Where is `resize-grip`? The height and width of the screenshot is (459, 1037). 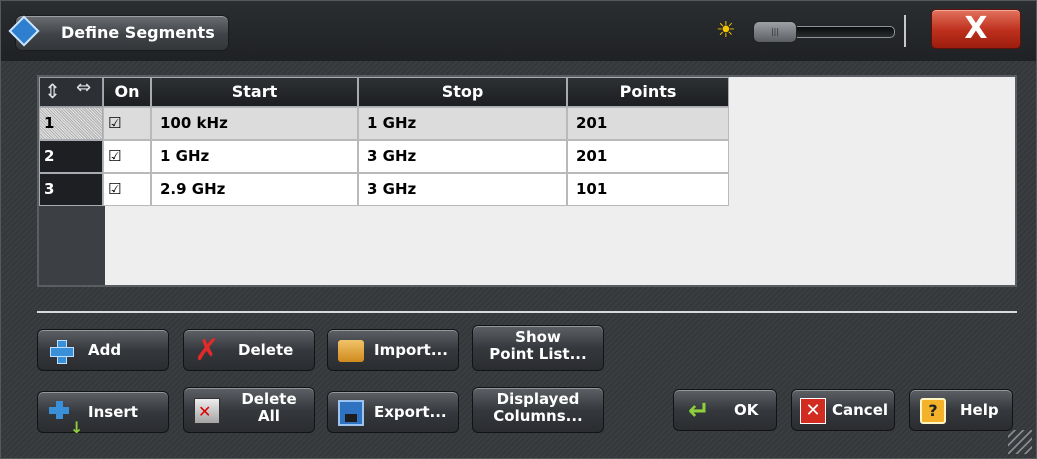 resize-grip is located at coordinates (1020, 442).